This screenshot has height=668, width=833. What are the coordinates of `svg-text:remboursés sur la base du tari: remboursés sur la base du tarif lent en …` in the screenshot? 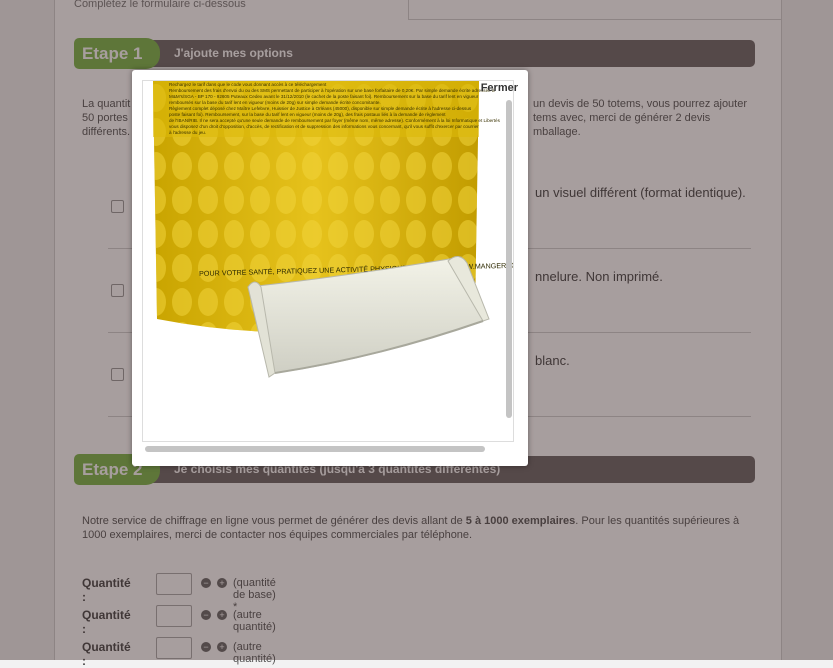 It's located at (275, 102).